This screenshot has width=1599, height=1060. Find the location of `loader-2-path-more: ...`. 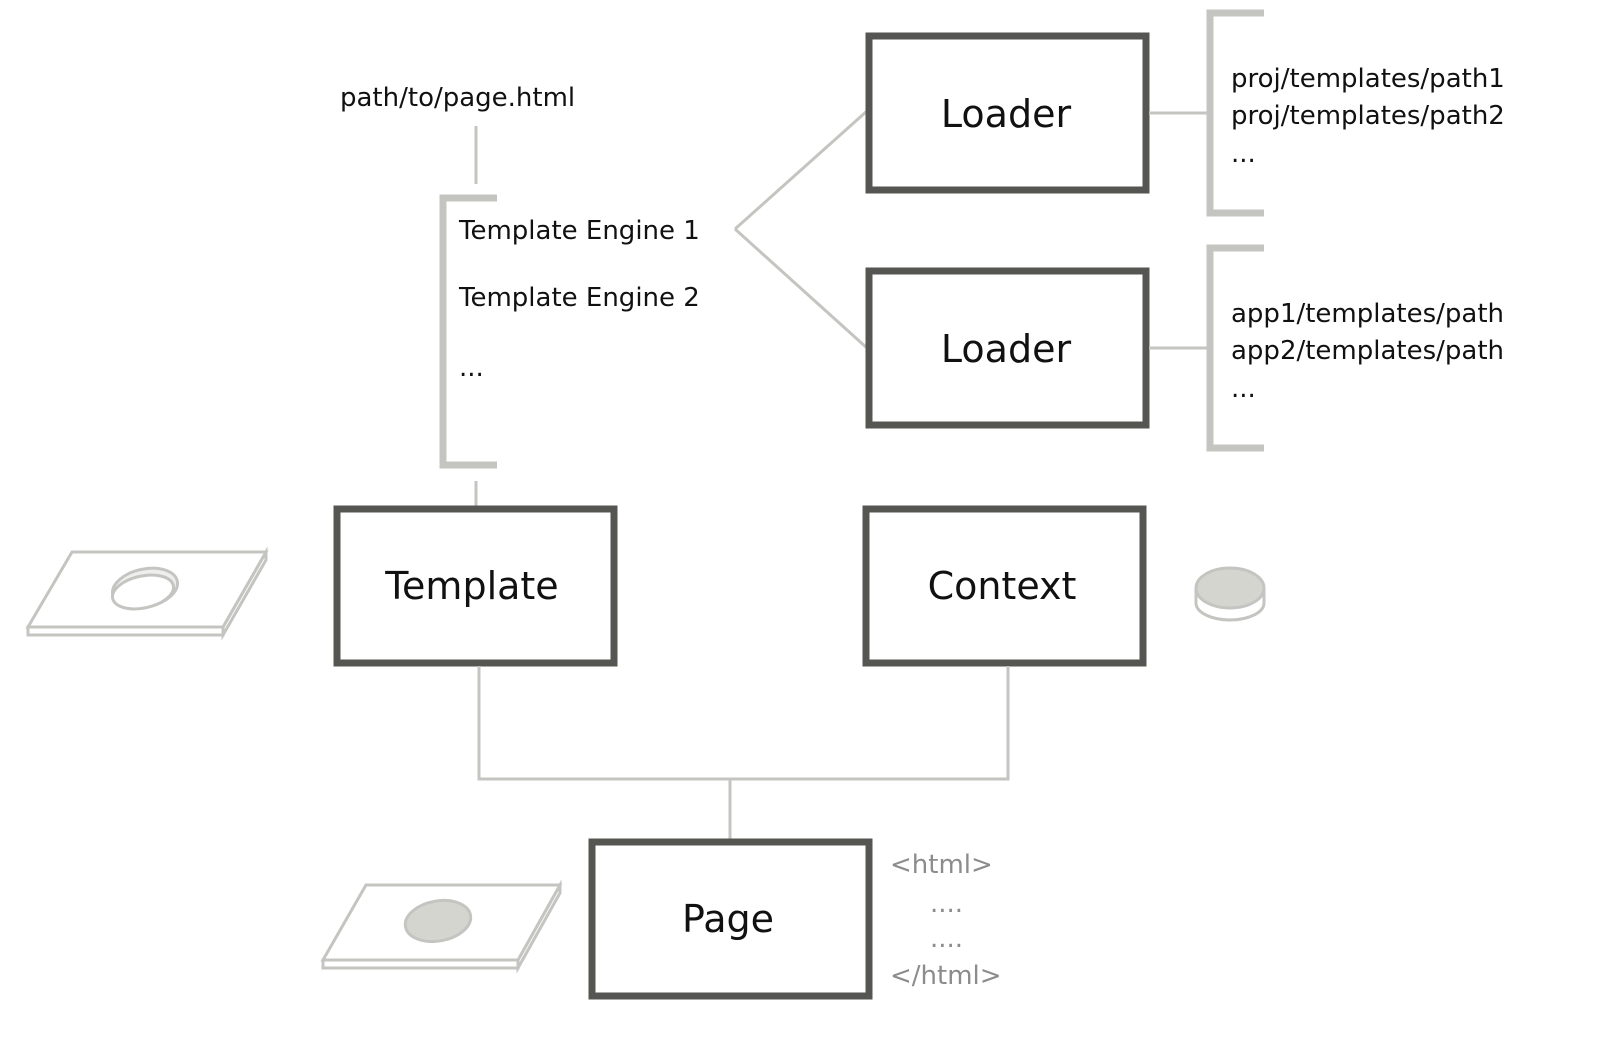

loader-2-path-more: ... is located at coordinates (1243, 389).